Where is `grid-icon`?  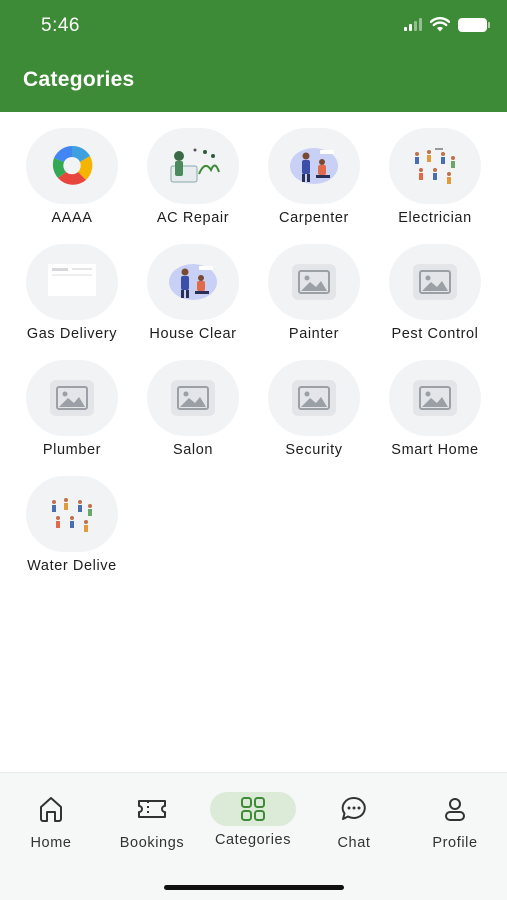
grid-icon is located at coordinates (253, 809).